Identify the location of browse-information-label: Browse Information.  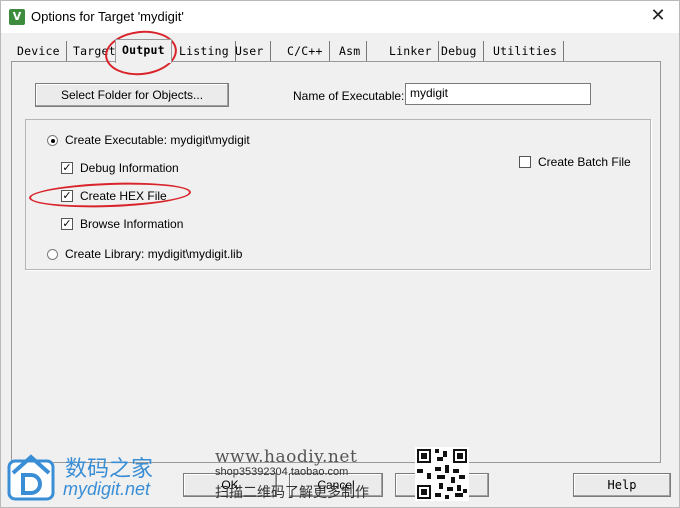
(132, 224).